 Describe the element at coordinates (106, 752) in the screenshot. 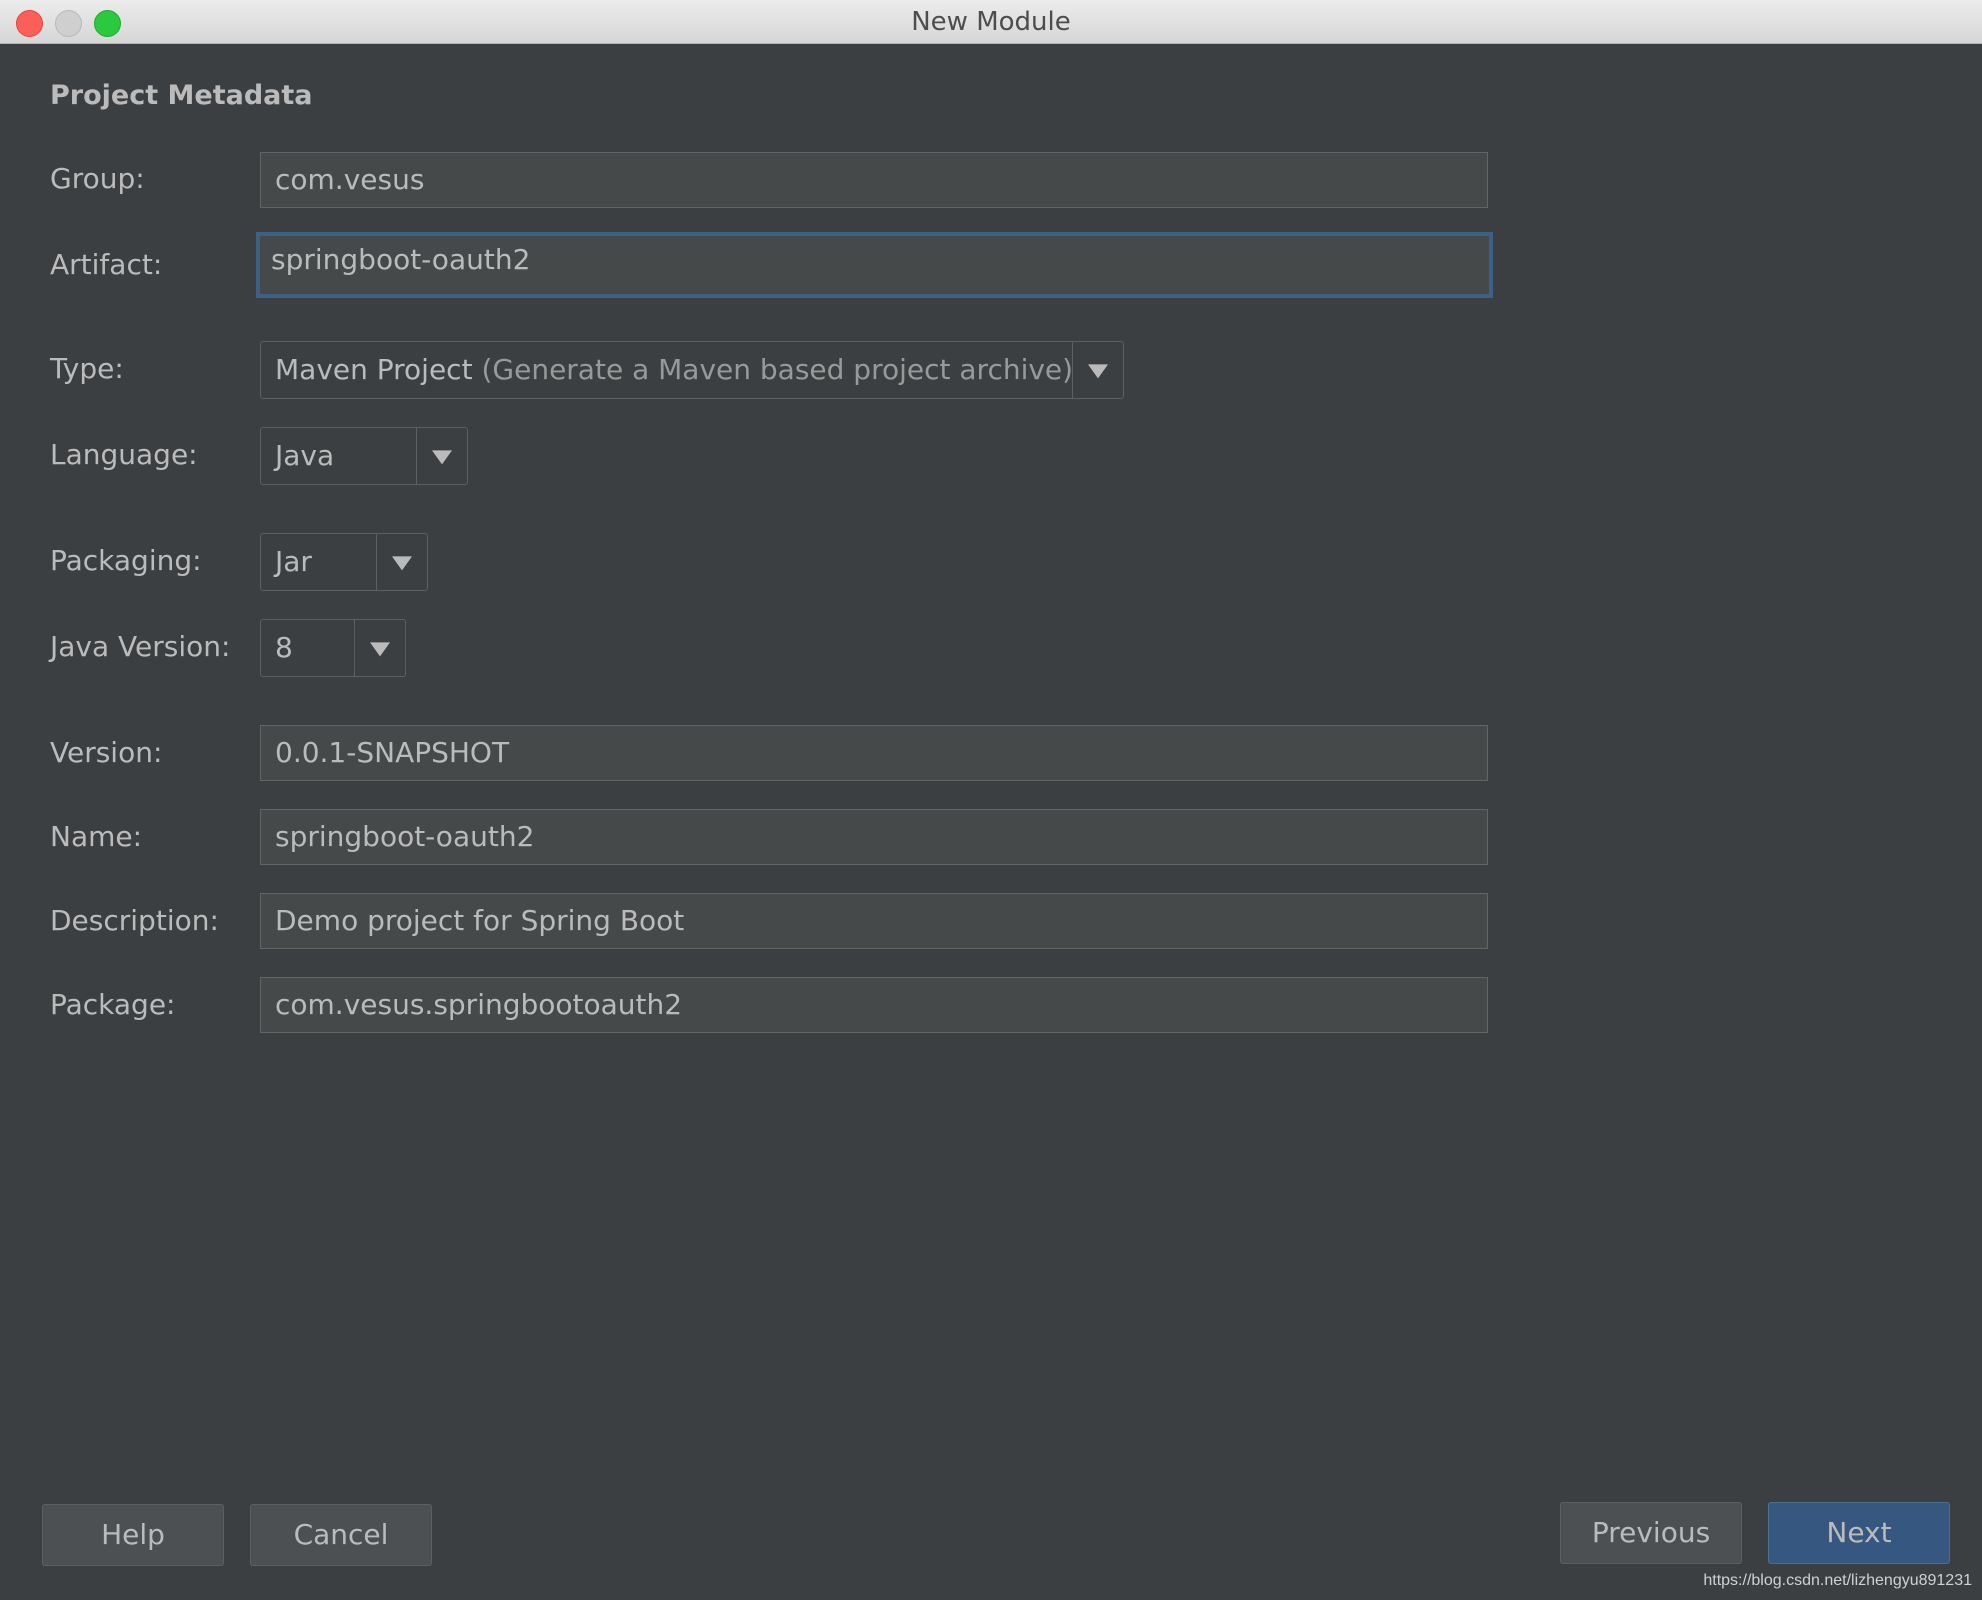

I see `version-label: Version:` at that location.